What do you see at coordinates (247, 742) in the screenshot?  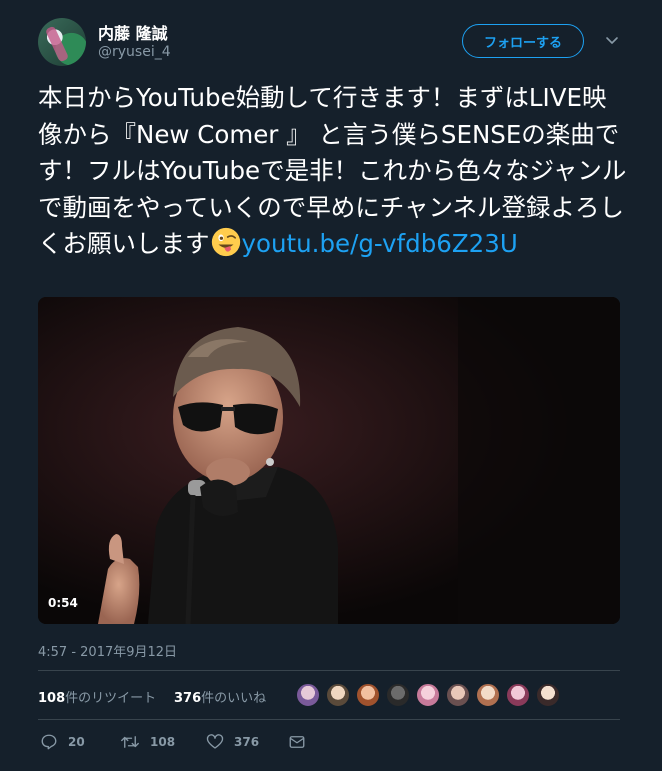 I see `like-count: 376` at bounding box center [247, 742].